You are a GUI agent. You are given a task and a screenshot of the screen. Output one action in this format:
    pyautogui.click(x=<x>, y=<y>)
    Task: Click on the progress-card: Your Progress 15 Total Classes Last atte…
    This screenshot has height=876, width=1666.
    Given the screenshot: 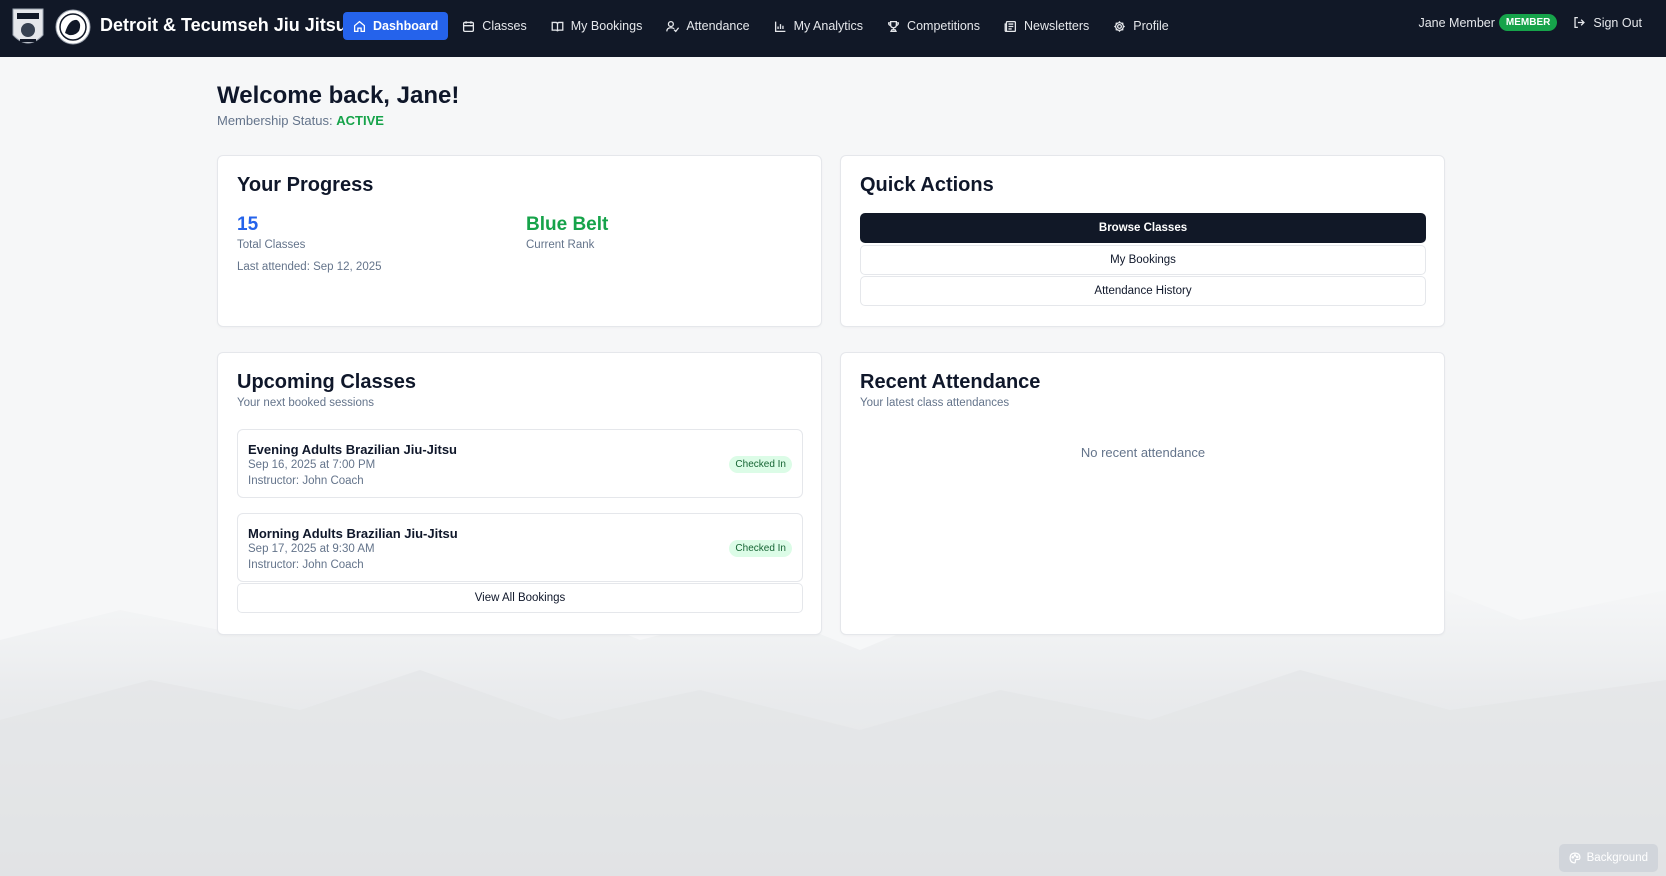 What is the action you would take?
    pyautogui.click(x=519, y=241)
    